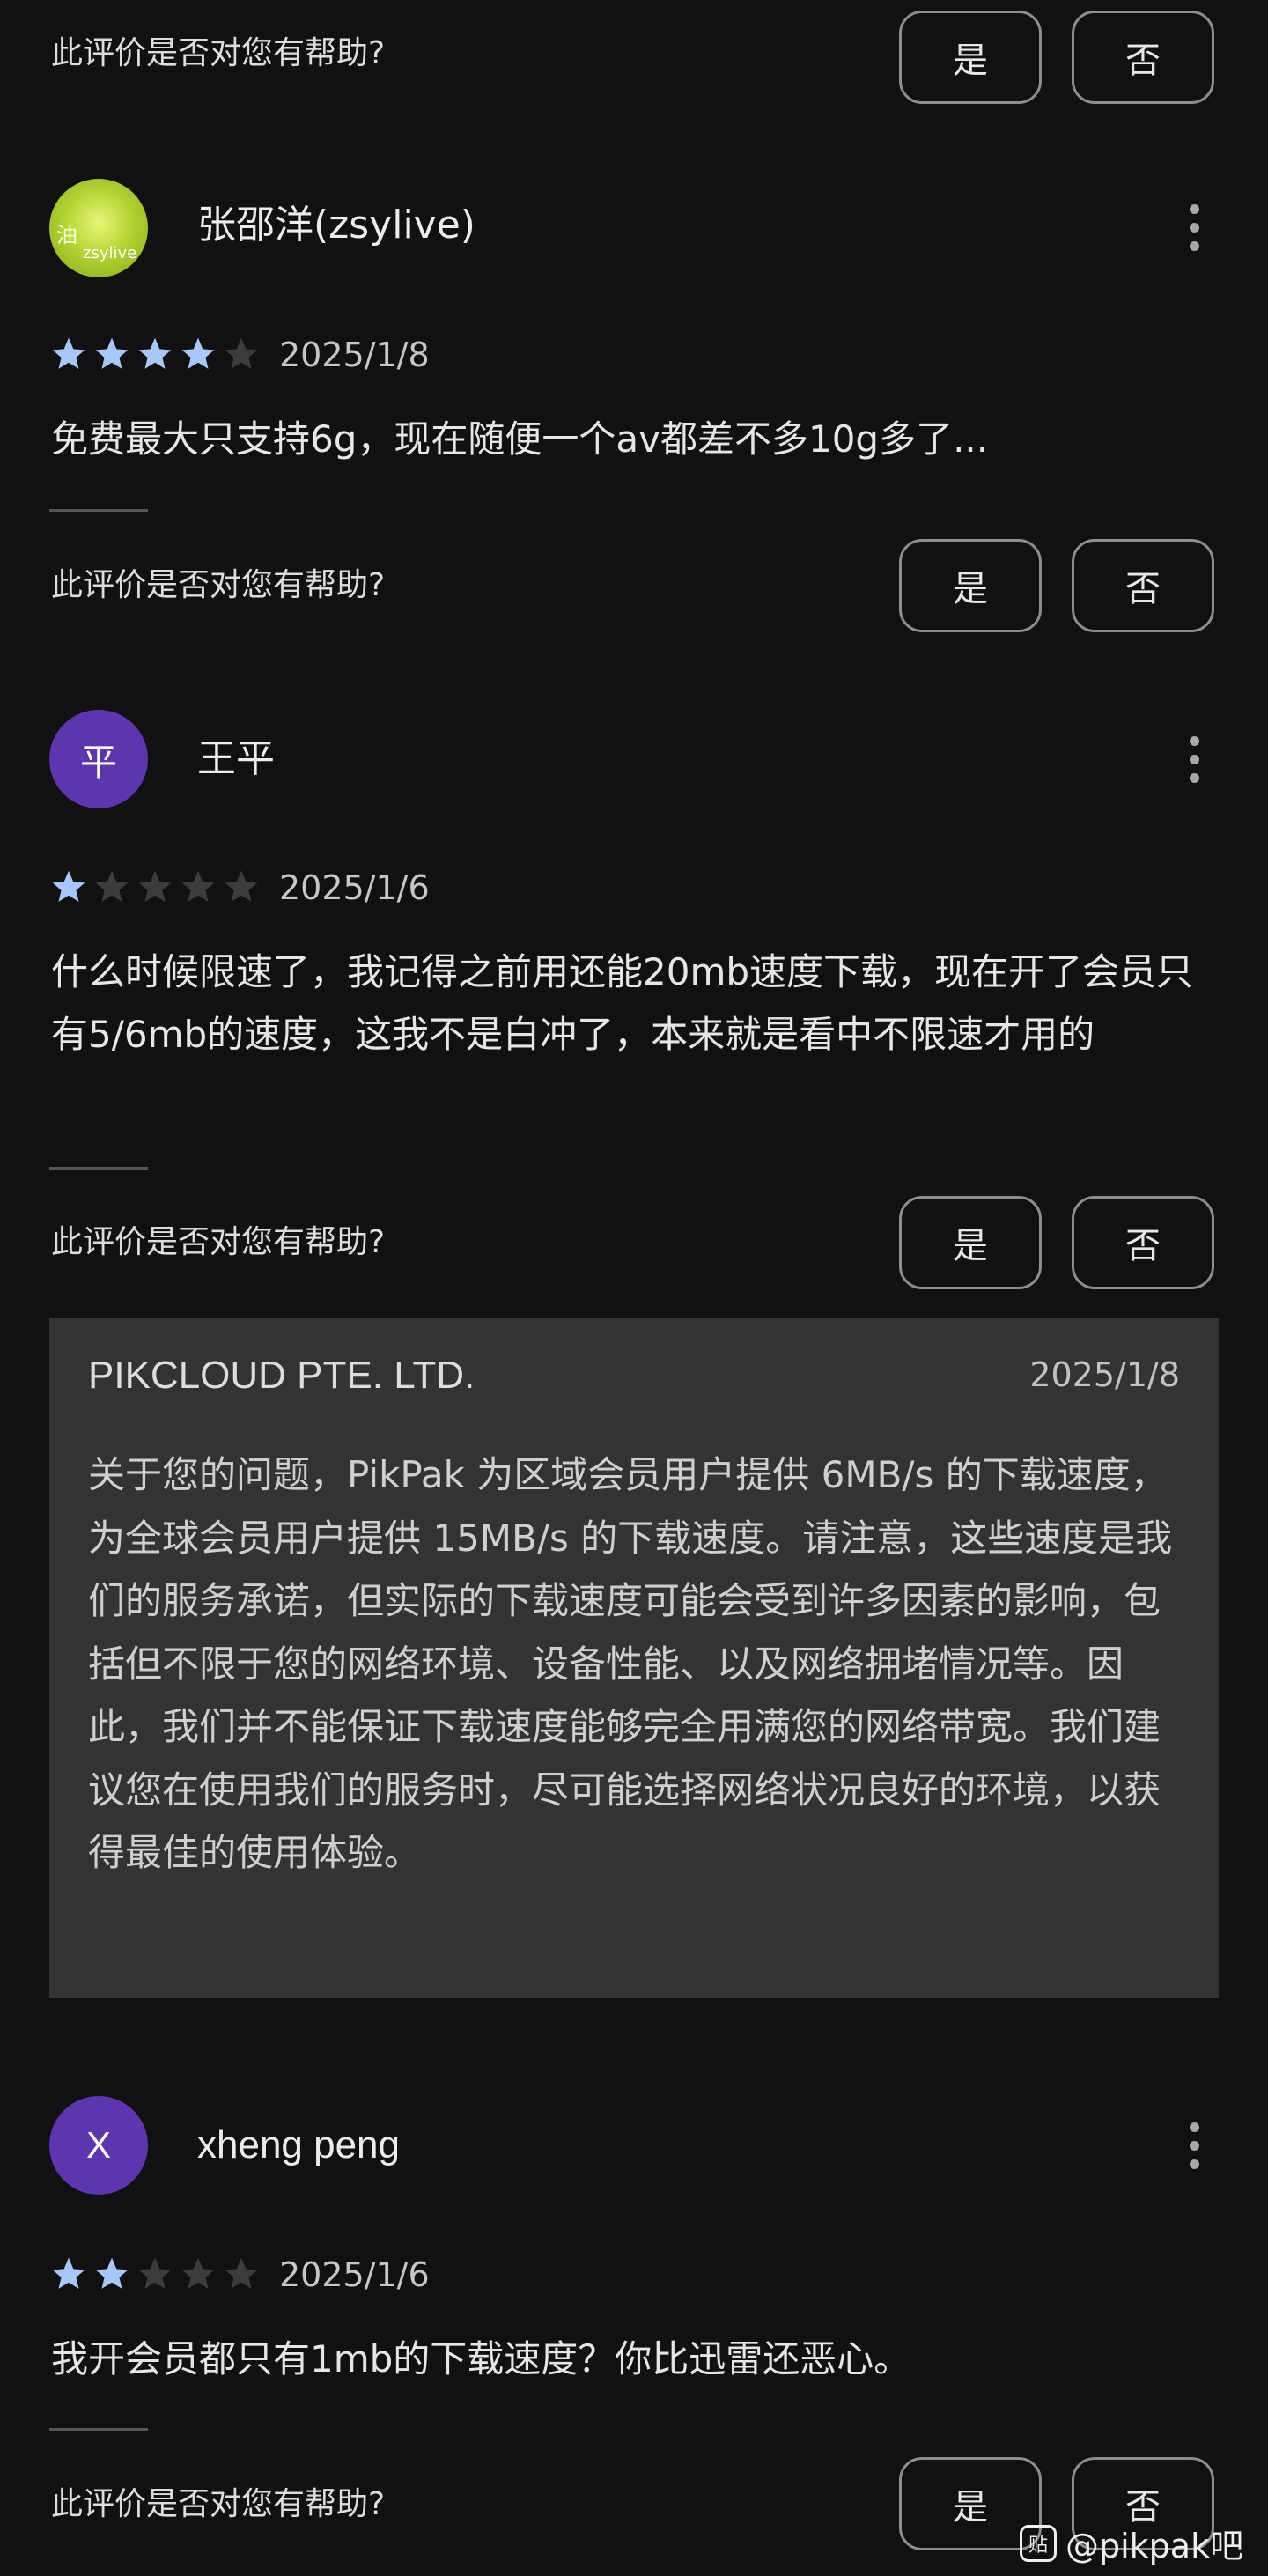 The height and width of the screenshot is (2576, 1268). Describe the element at coordinates (336, 225) in the screenshot. I see `review-author: 张邵洋(zsylive)` at that location.